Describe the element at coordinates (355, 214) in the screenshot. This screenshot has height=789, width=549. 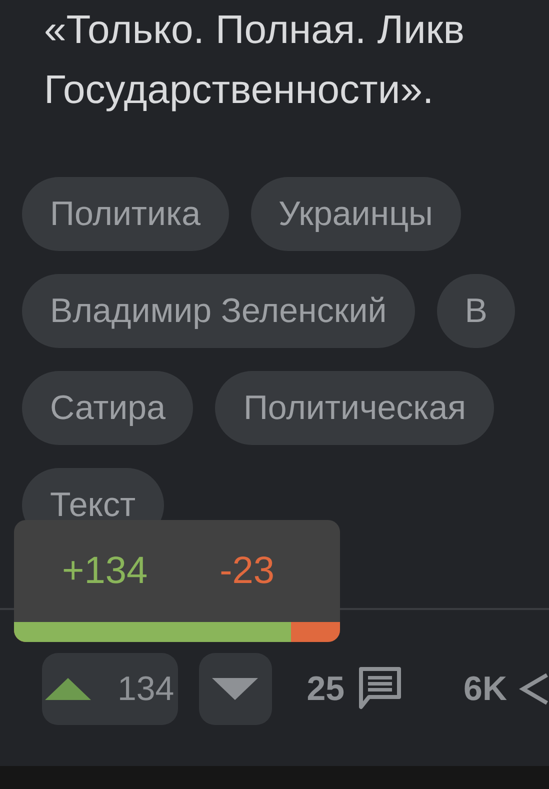
I see `tag-chip: Украинцы` at that location.